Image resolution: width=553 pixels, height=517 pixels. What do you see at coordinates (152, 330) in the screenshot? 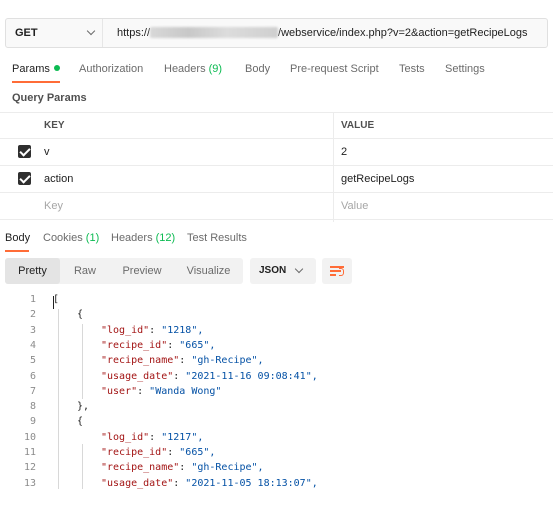
I see `code-text: "log_id": "1218",` at bounding box center [152, 330].